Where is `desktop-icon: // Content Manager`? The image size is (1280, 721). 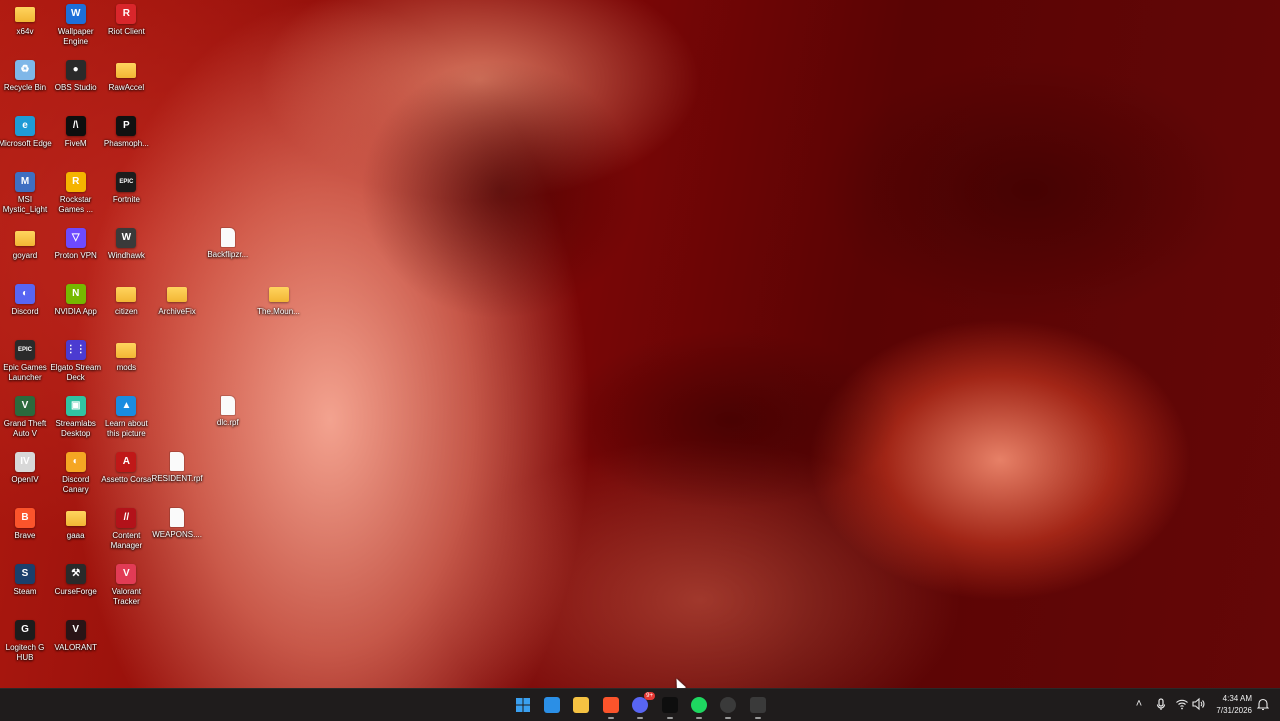
desktop-icon: // Content Manager is located at coordinates (126, 529).